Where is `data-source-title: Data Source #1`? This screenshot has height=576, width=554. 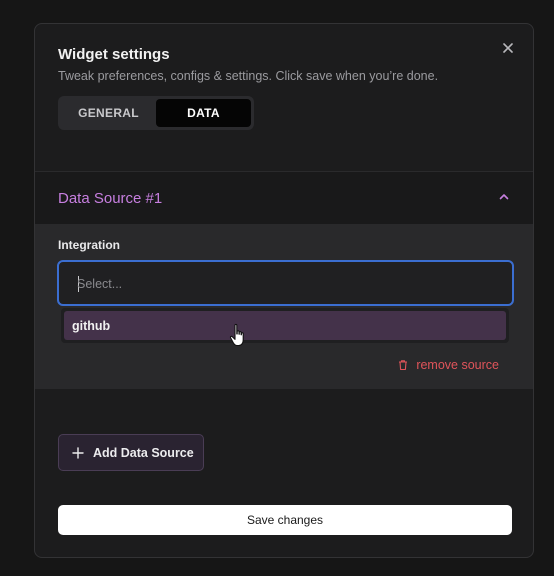 data-source-title: Data Source #1 is located at coordinates (110, 198).